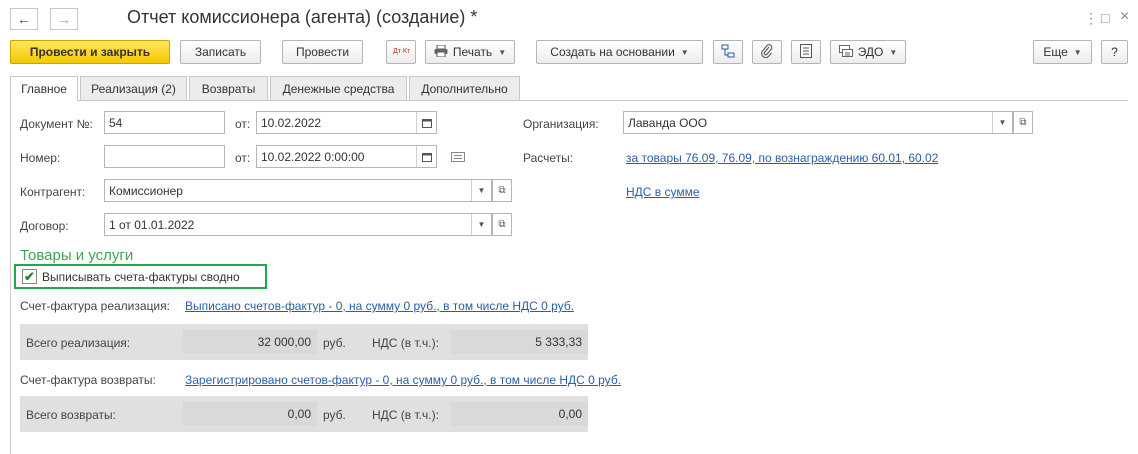  What do you see at coordinates (40, 158) in the screenshot?
I see `number-label: Номер:` at bounding box center [40, 158].